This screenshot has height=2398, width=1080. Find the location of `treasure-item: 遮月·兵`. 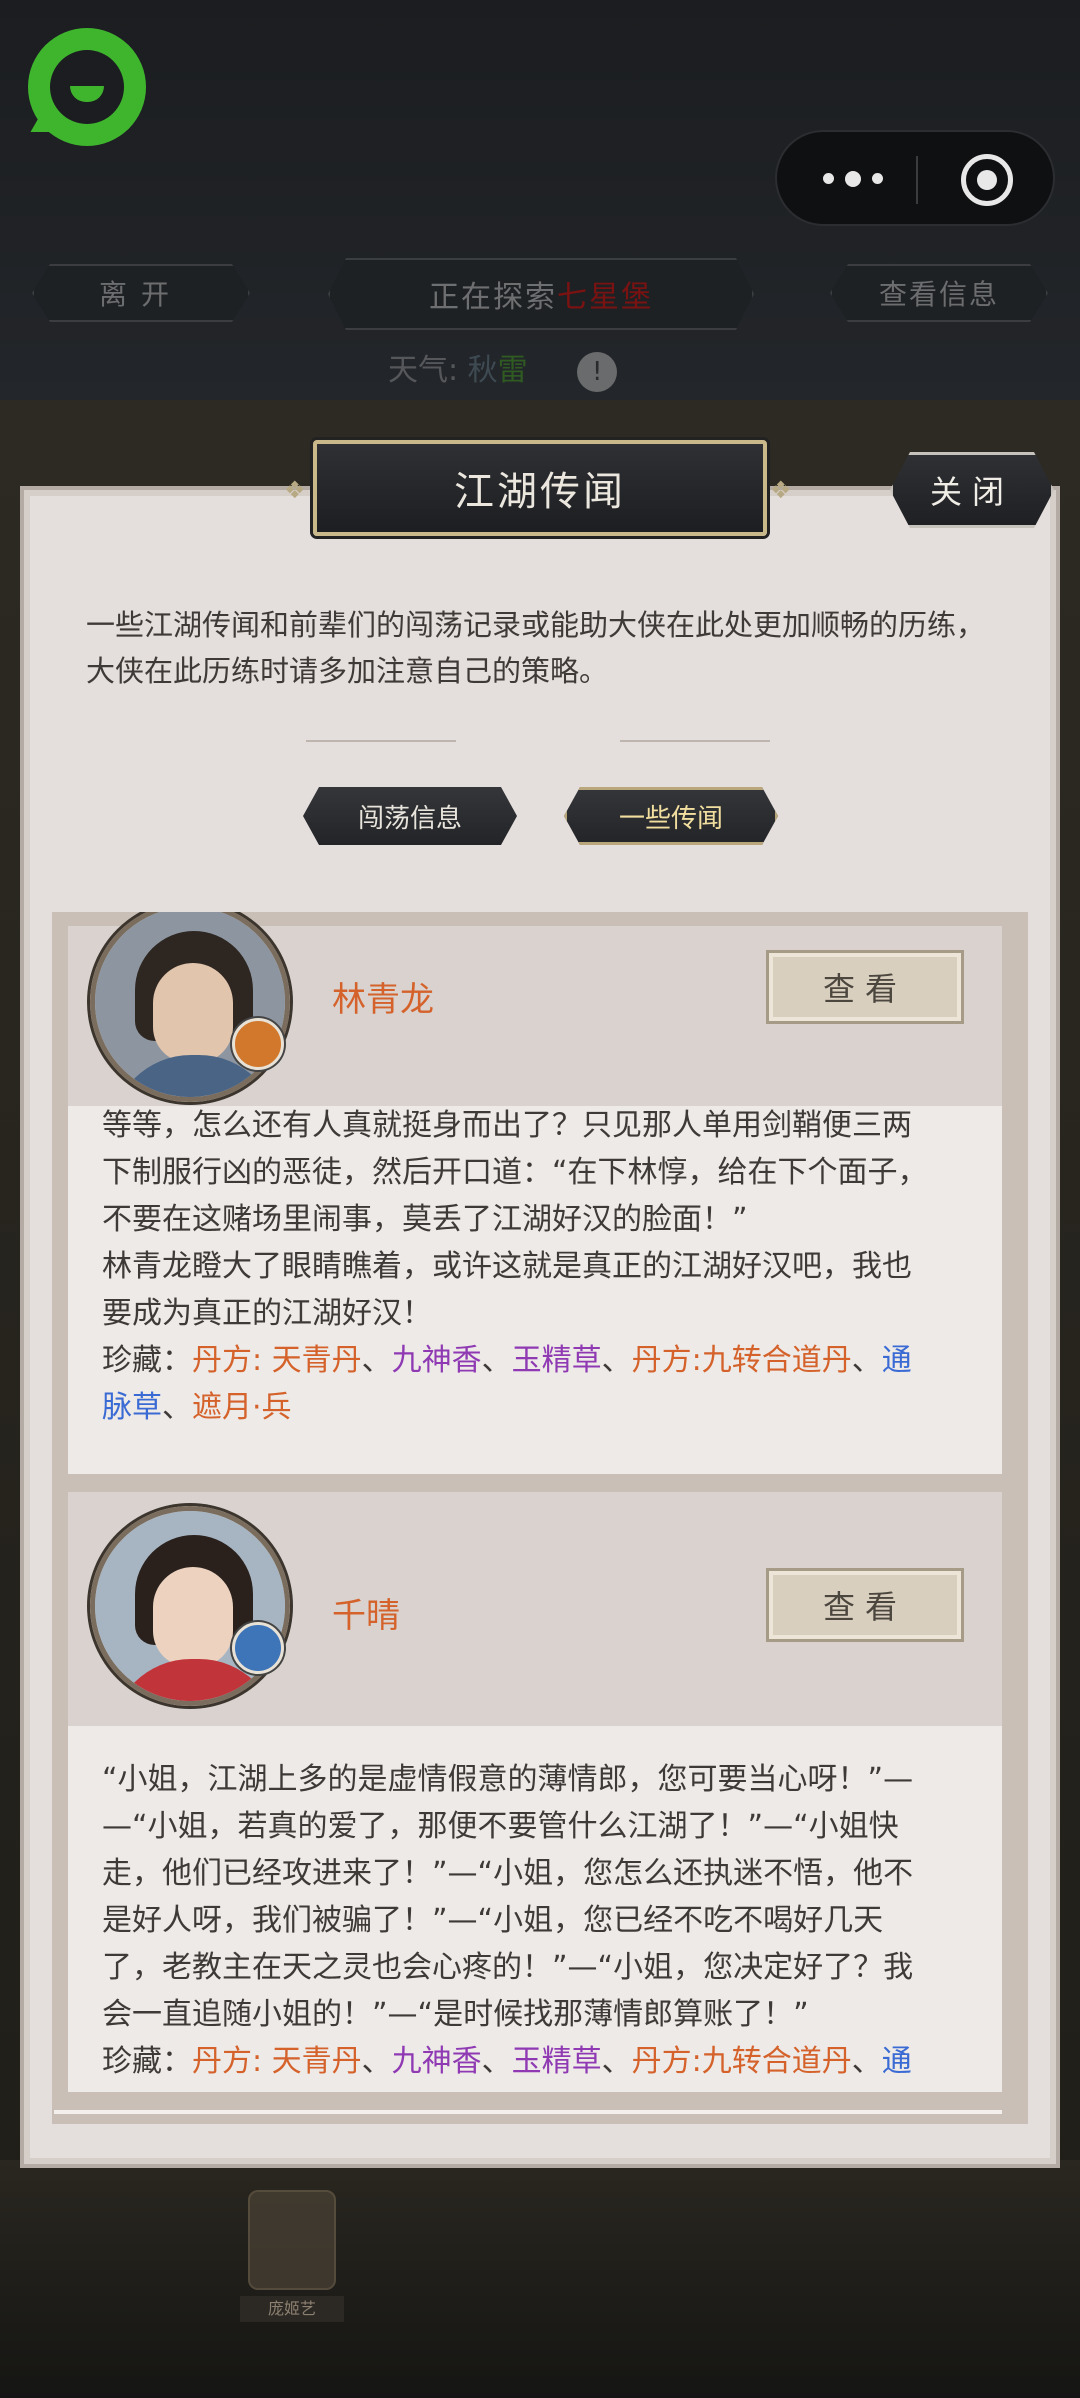

treasure-item: 遮月·兵 is located at coordinates (242, 1407).